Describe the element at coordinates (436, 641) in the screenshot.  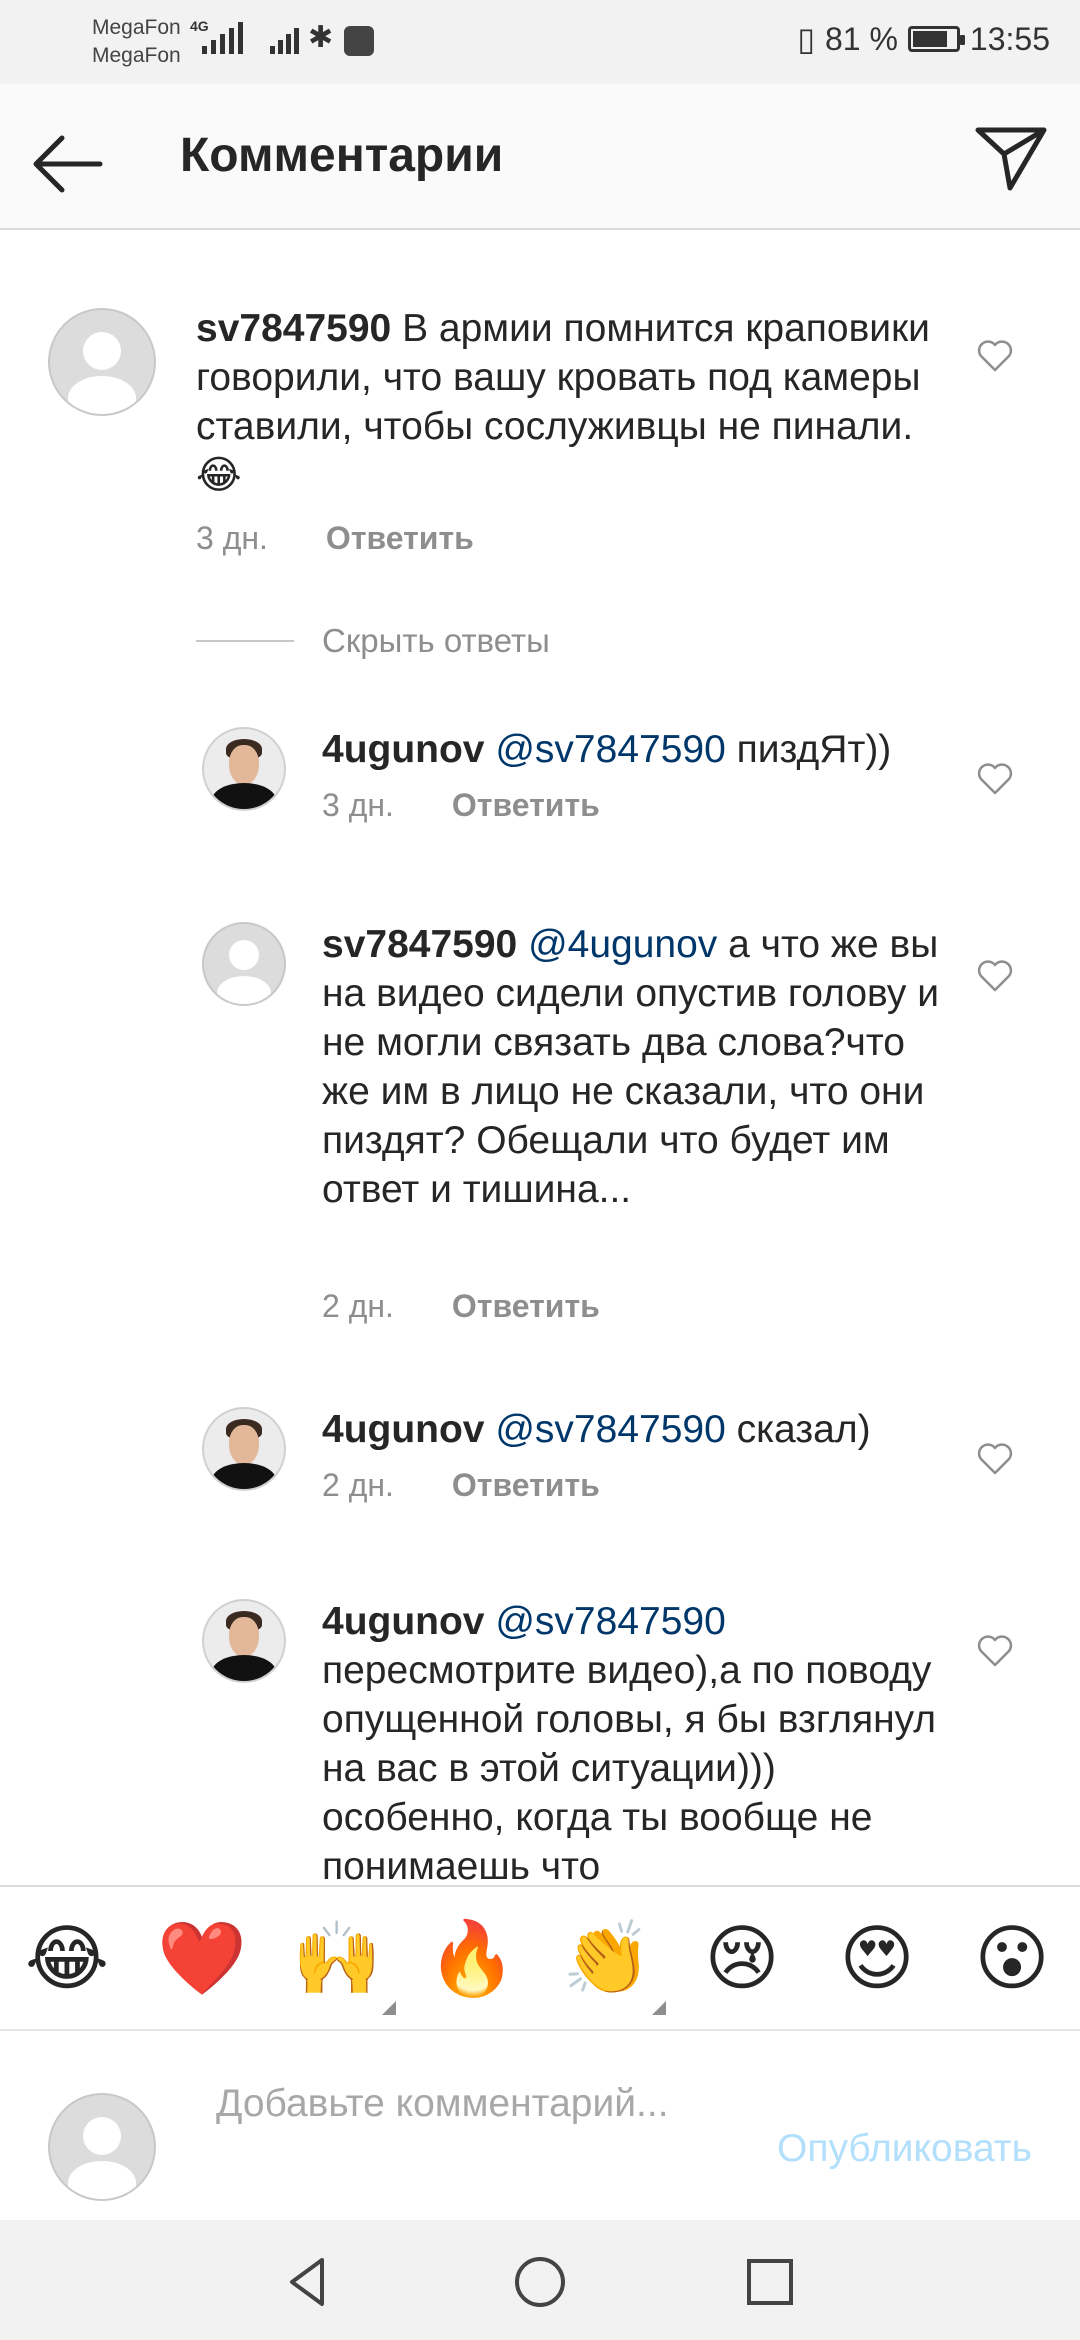
I see `hide-replies-button: Скрыть ответы` at that location.